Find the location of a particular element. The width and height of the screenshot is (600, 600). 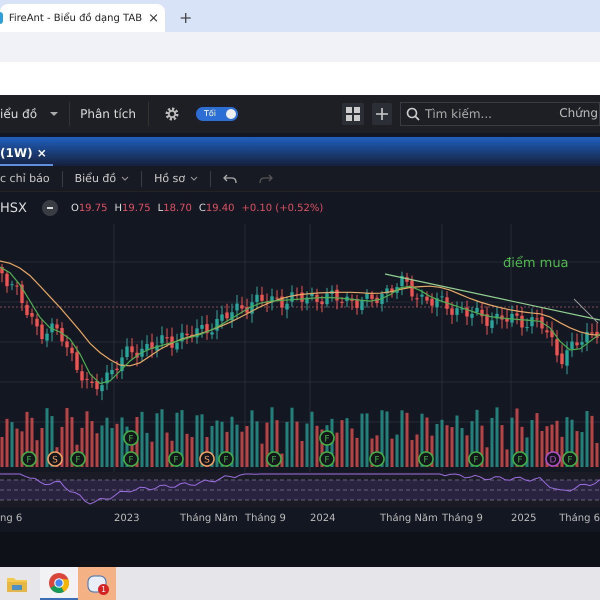

undo-icon is located at coordinates (230, 179).